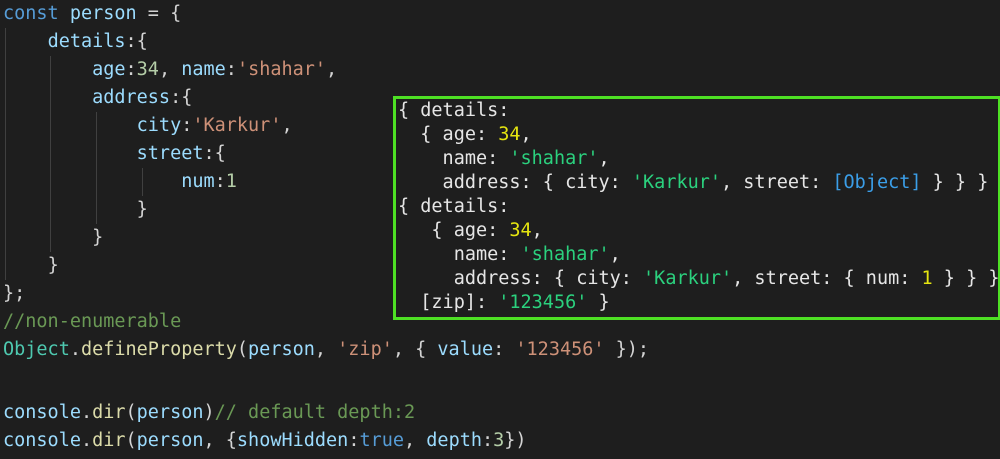 This screenshot has height=459, width=1000. I want to click on code-line-3: age:34, name:'shahar',, so click(170, 70).